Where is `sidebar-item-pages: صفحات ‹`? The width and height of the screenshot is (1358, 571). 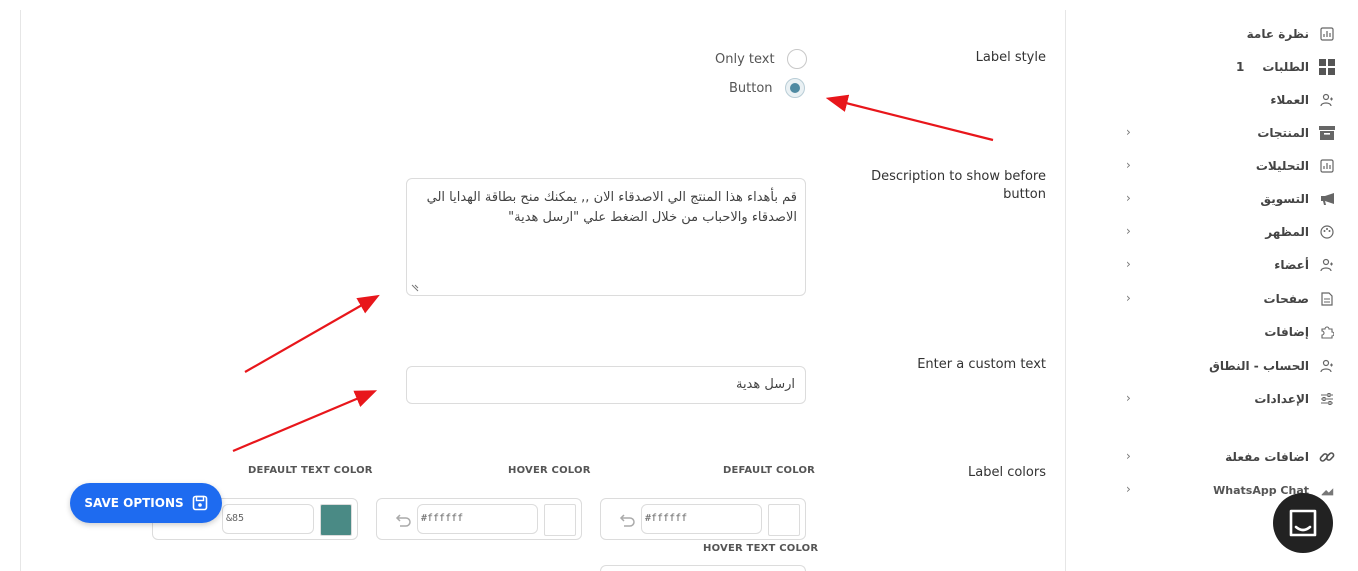 sidebar-item-pages: صفحات ‹ is located at coordinates (1227, 299).